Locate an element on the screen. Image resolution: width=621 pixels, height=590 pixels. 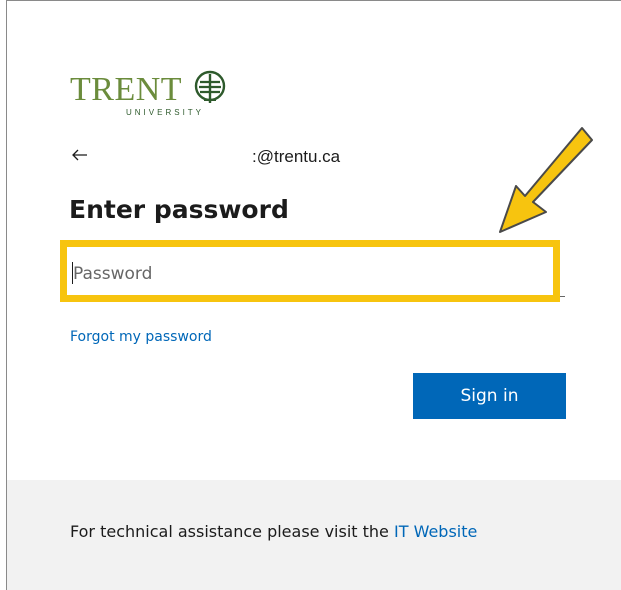
logo-subtitle: UNIVERSITY is located at coordinates (165, 112).